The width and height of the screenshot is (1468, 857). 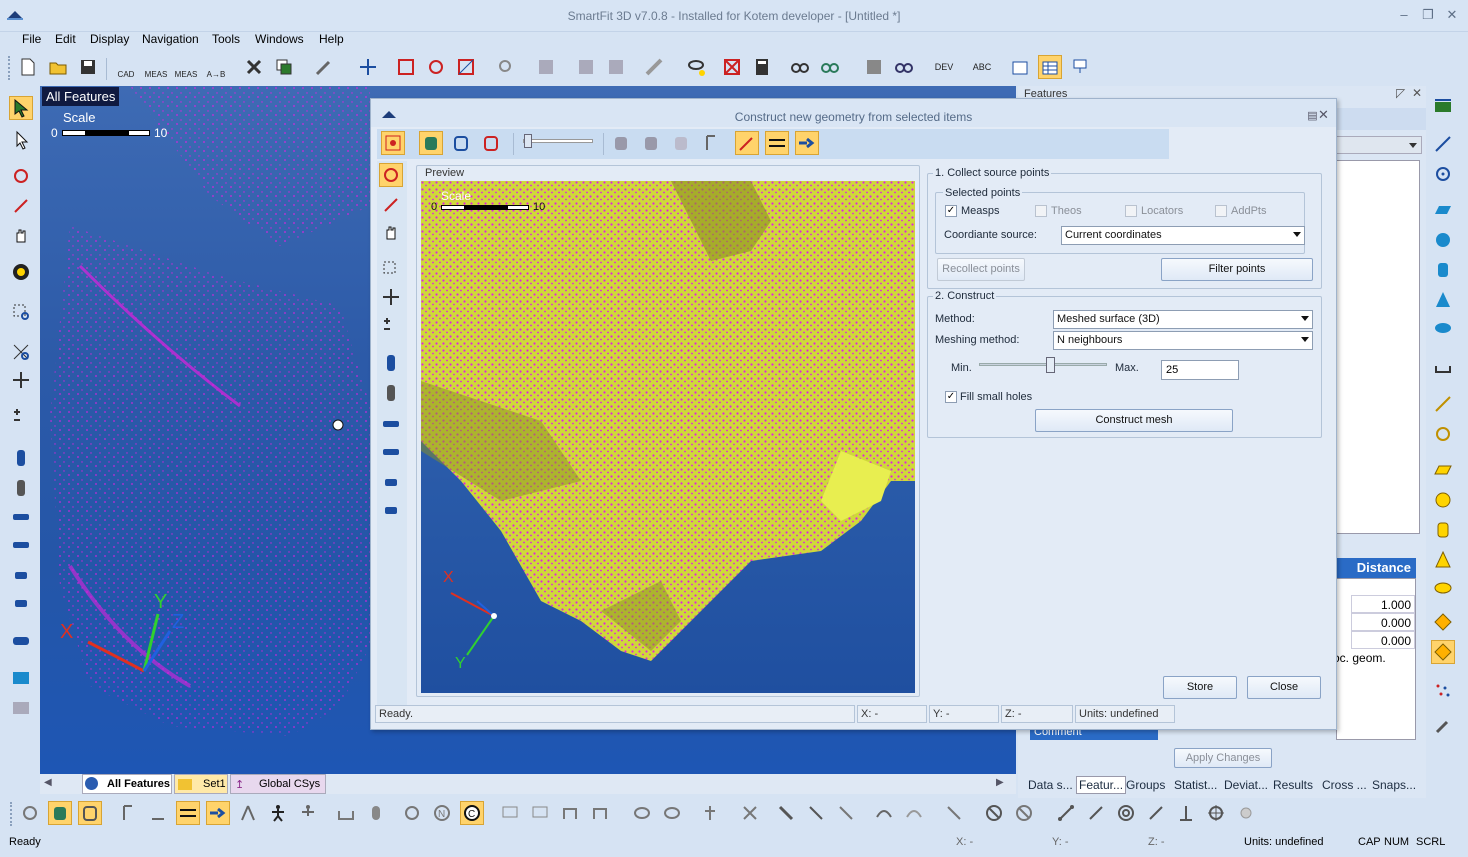 I want to click on glasses3-icon, so click(x=904, y=67).